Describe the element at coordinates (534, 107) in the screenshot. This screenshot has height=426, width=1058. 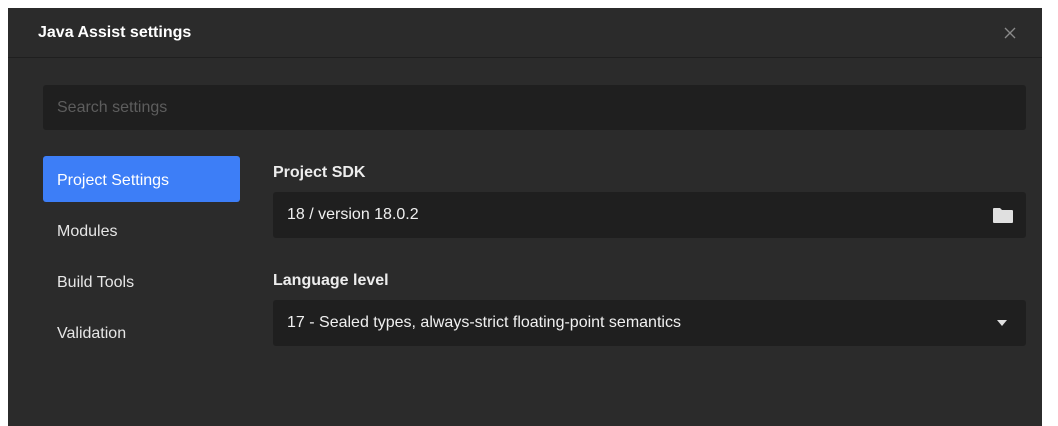
I see `search-input` at that location.